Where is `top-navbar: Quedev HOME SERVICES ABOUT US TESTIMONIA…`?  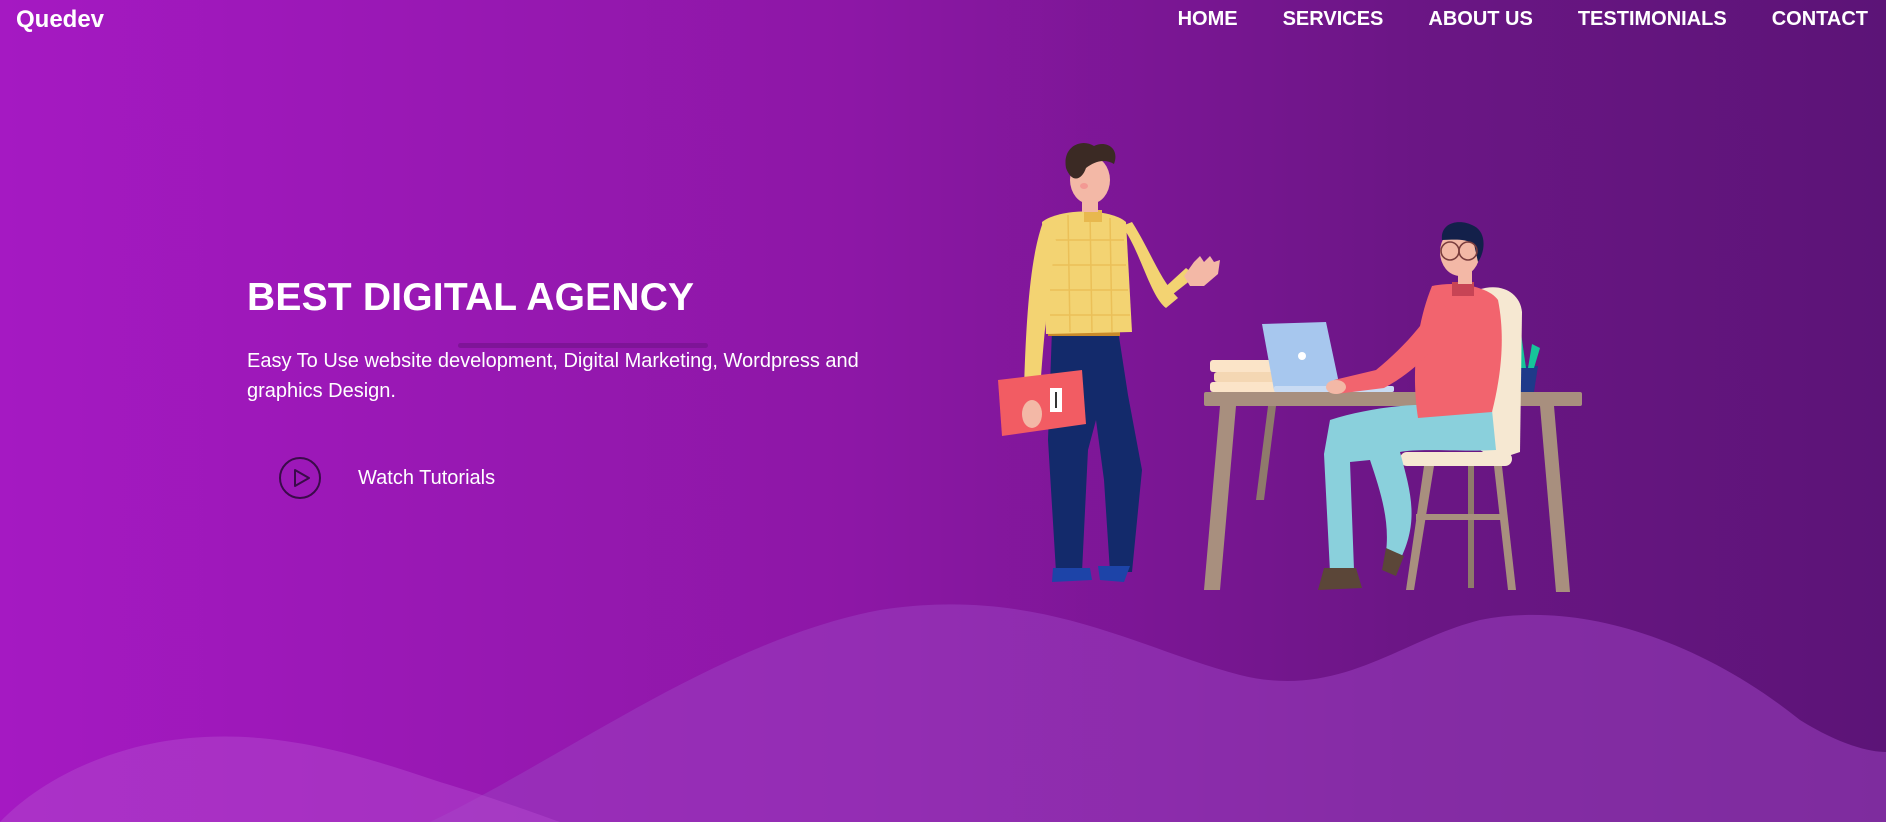 top-navbar: Quedev HOME SERVICES ABOUT US TESTIMONIA… is located at coordinates (943, 20).